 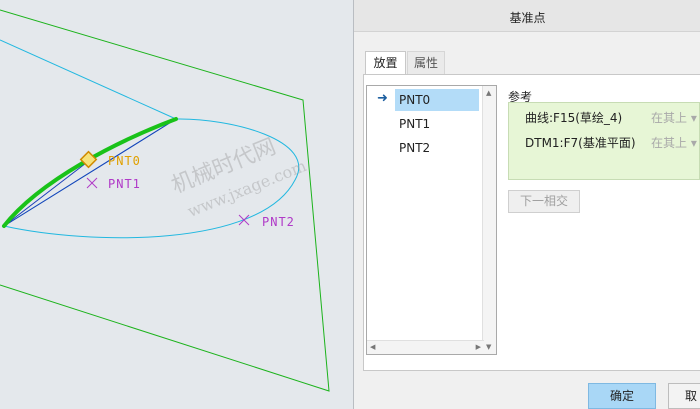 What do you see at coordinates (478, 347) in the screenshot?
I see `scroll-right-icon: ▶` at bounding box center [478, 347].